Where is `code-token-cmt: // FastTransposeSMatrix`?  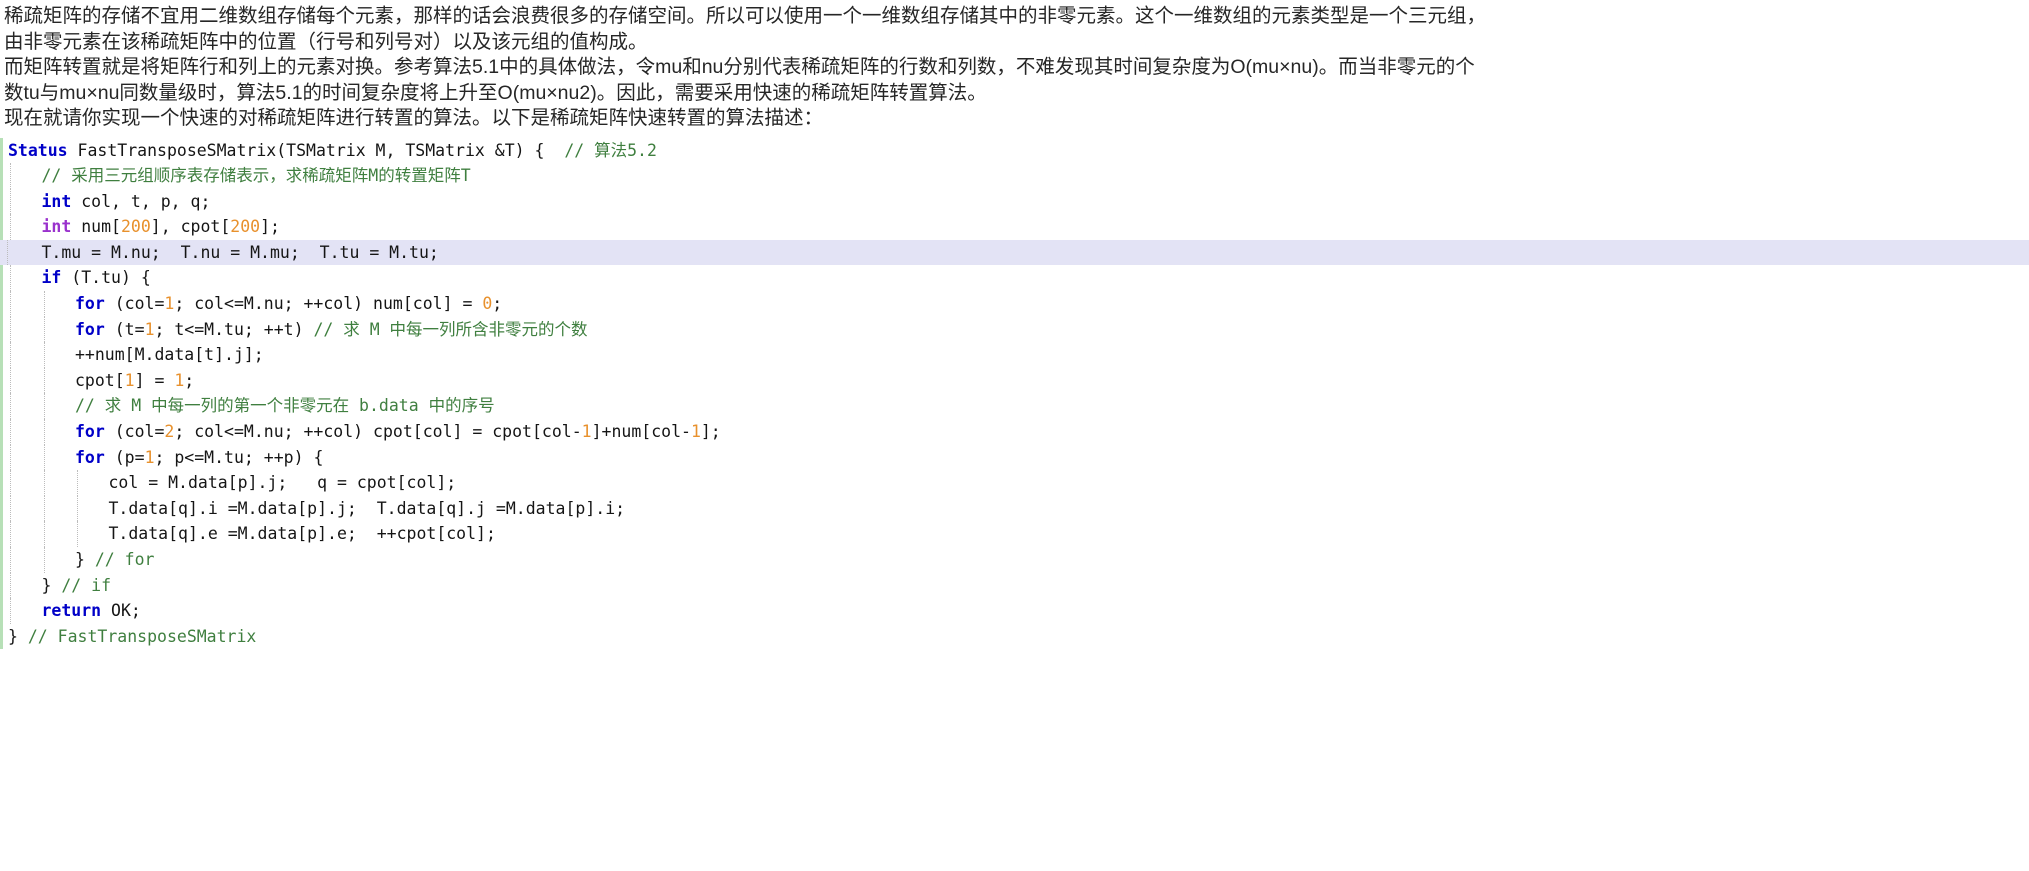
code-token-cmt: // FastTransposeSMatrix is located at coordinates (142, 636).